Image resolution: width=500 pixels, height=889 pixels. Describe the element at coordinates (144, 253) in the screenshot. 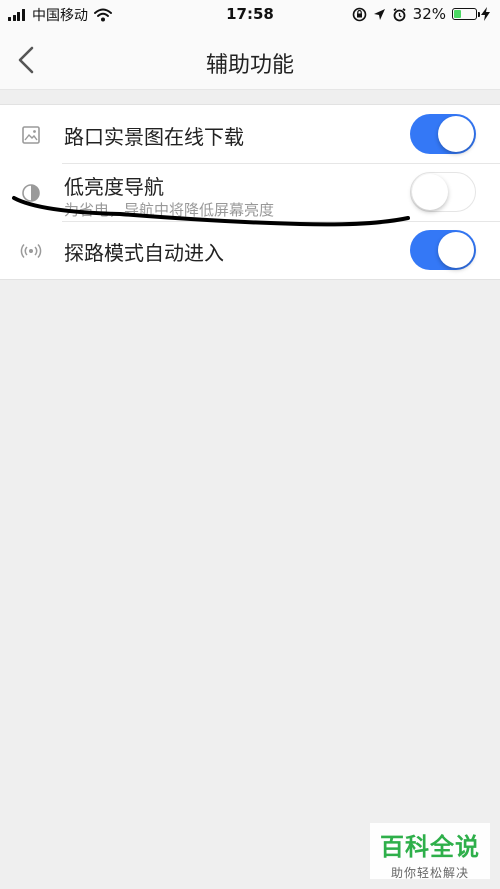

I see `setting-label: 探路模式自动进入` at that location.